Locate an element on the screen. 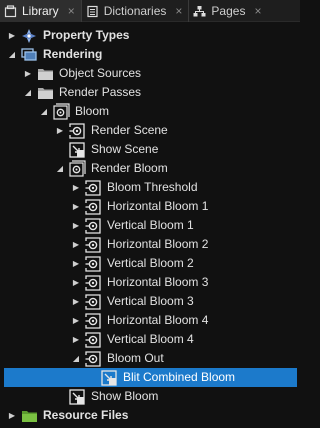 This screenshot has height=428, width=320. tree-item-label: Render Bloom is located at coordinates (129, 168).